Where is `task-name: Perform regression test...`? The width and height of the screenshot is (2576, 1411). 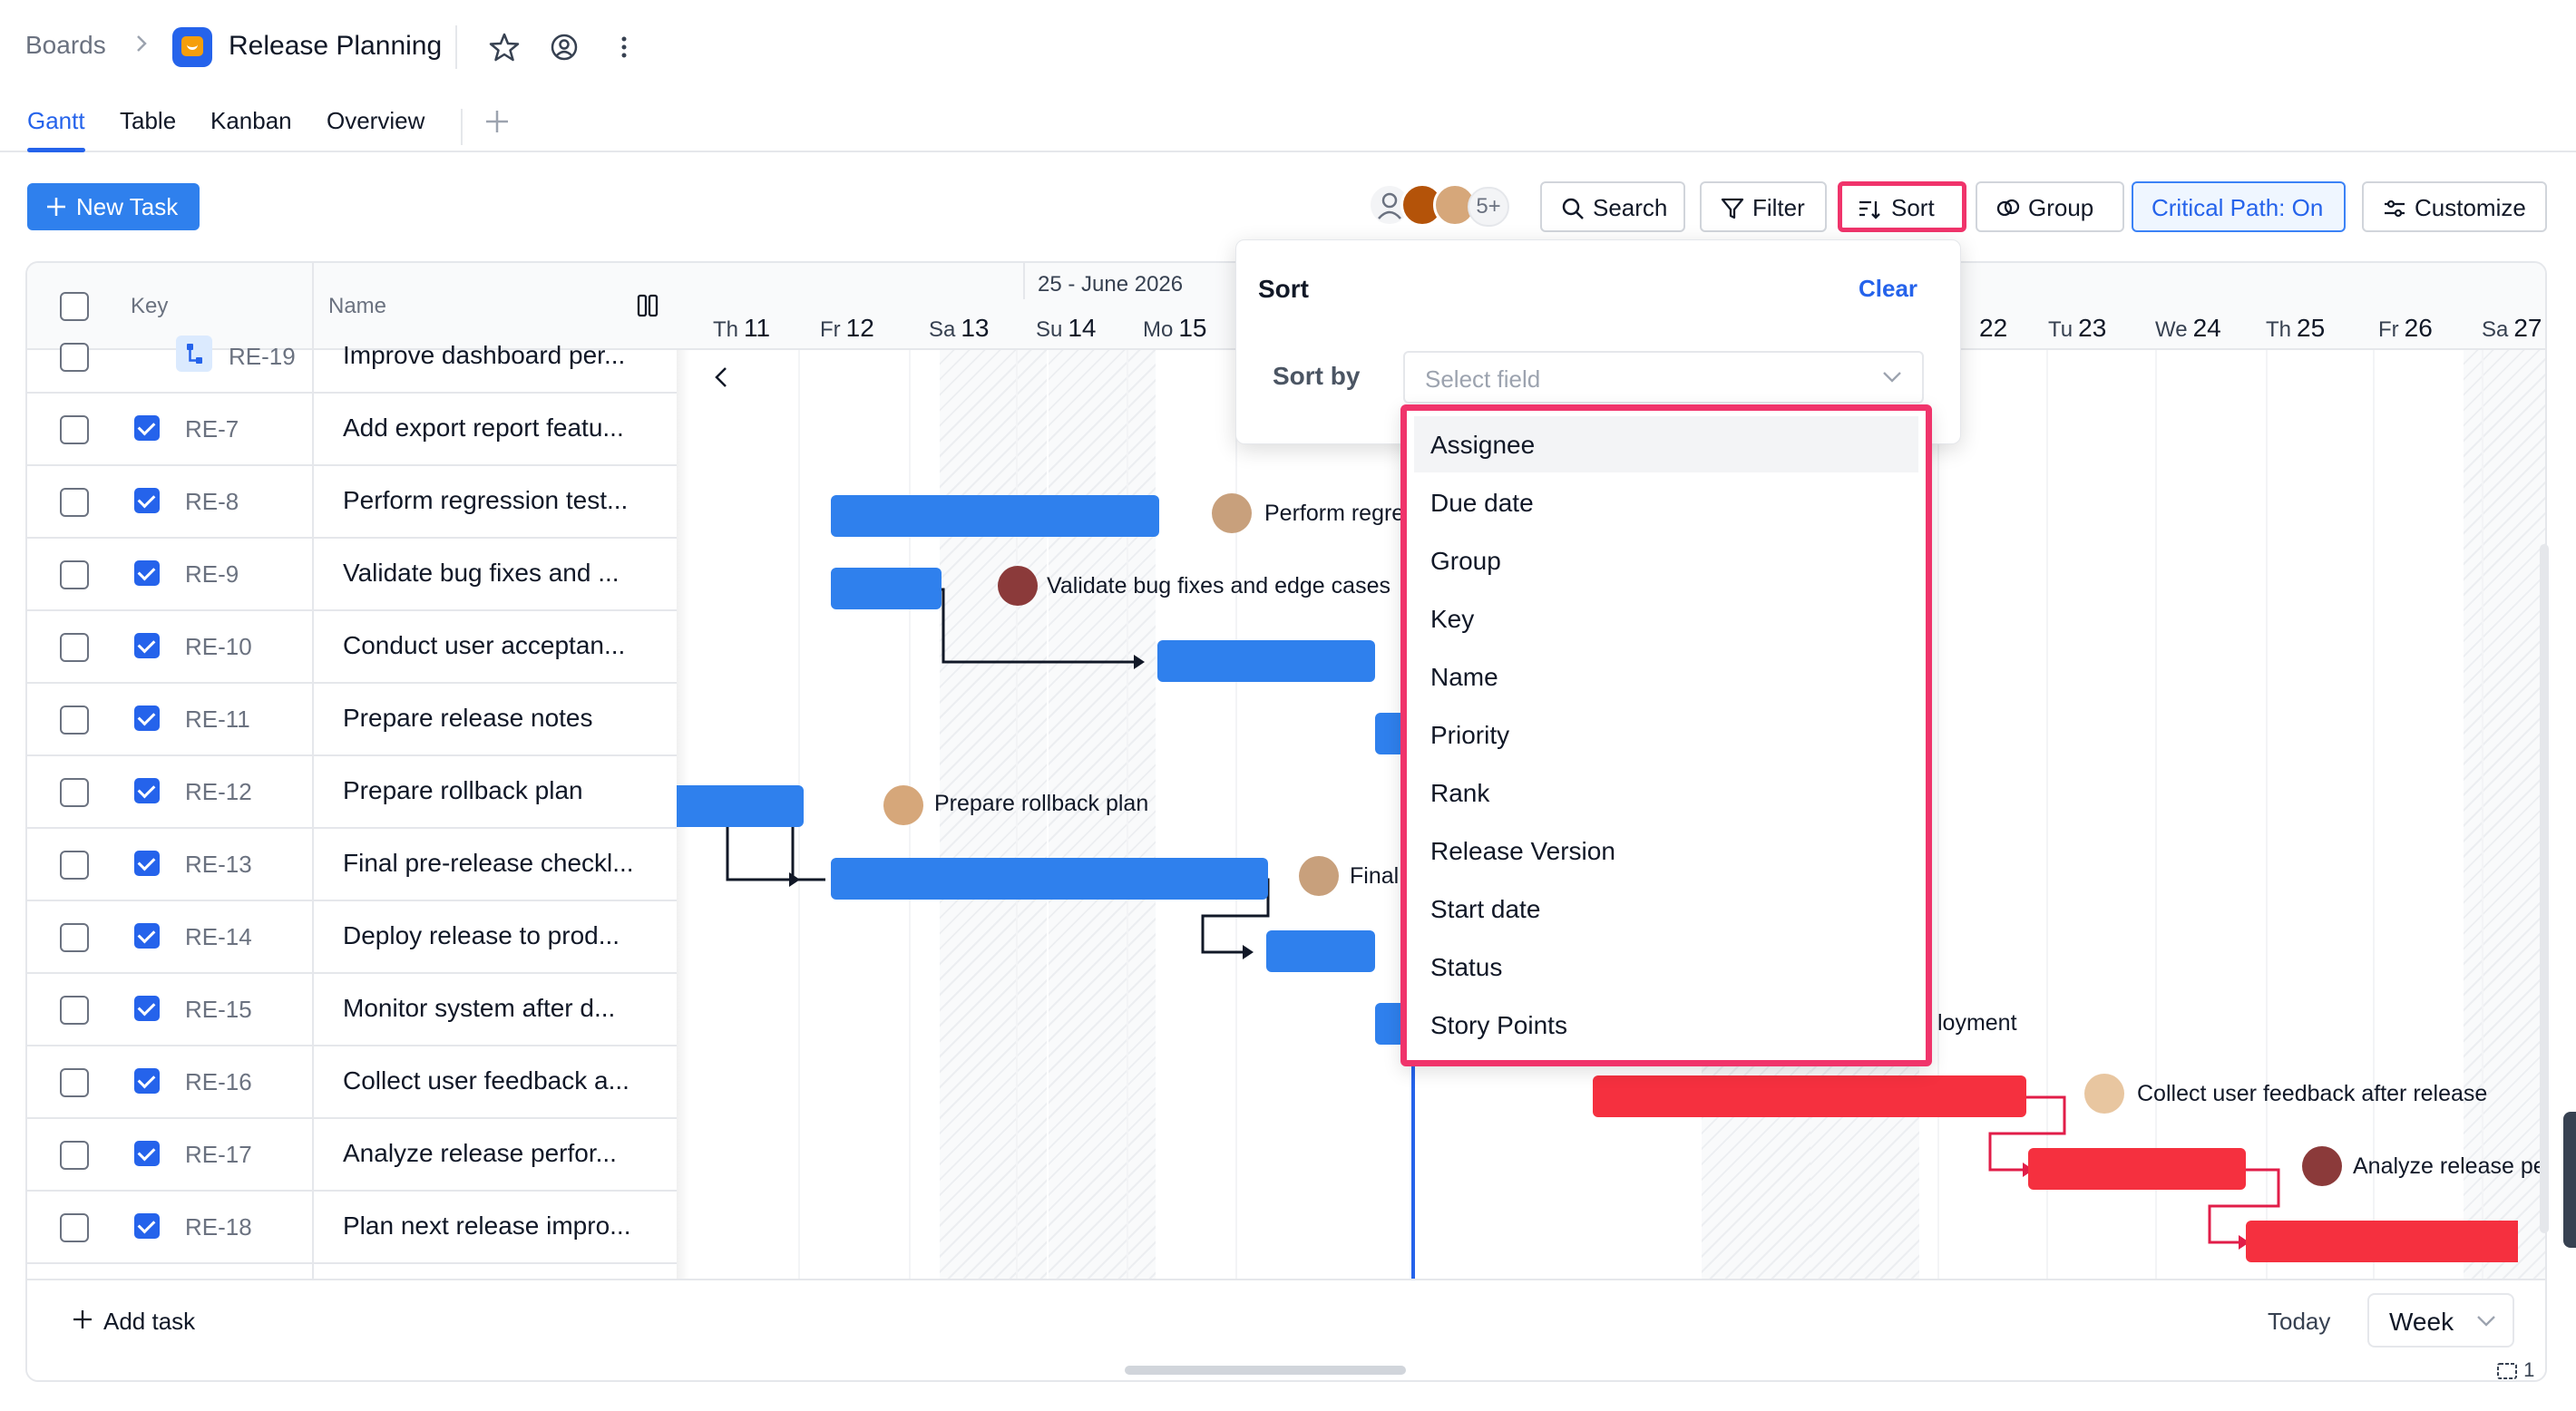
task-name: Perform regression test... is located at coordinates (485, 500).